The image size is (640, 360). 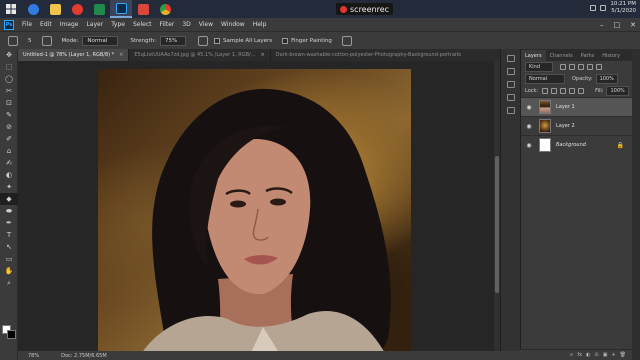 What do you see at coordinates (576, 106) in the screenshot?
I see `layer-row-layer-1: ◉ Layer 1` at bounding box center [576, 106].